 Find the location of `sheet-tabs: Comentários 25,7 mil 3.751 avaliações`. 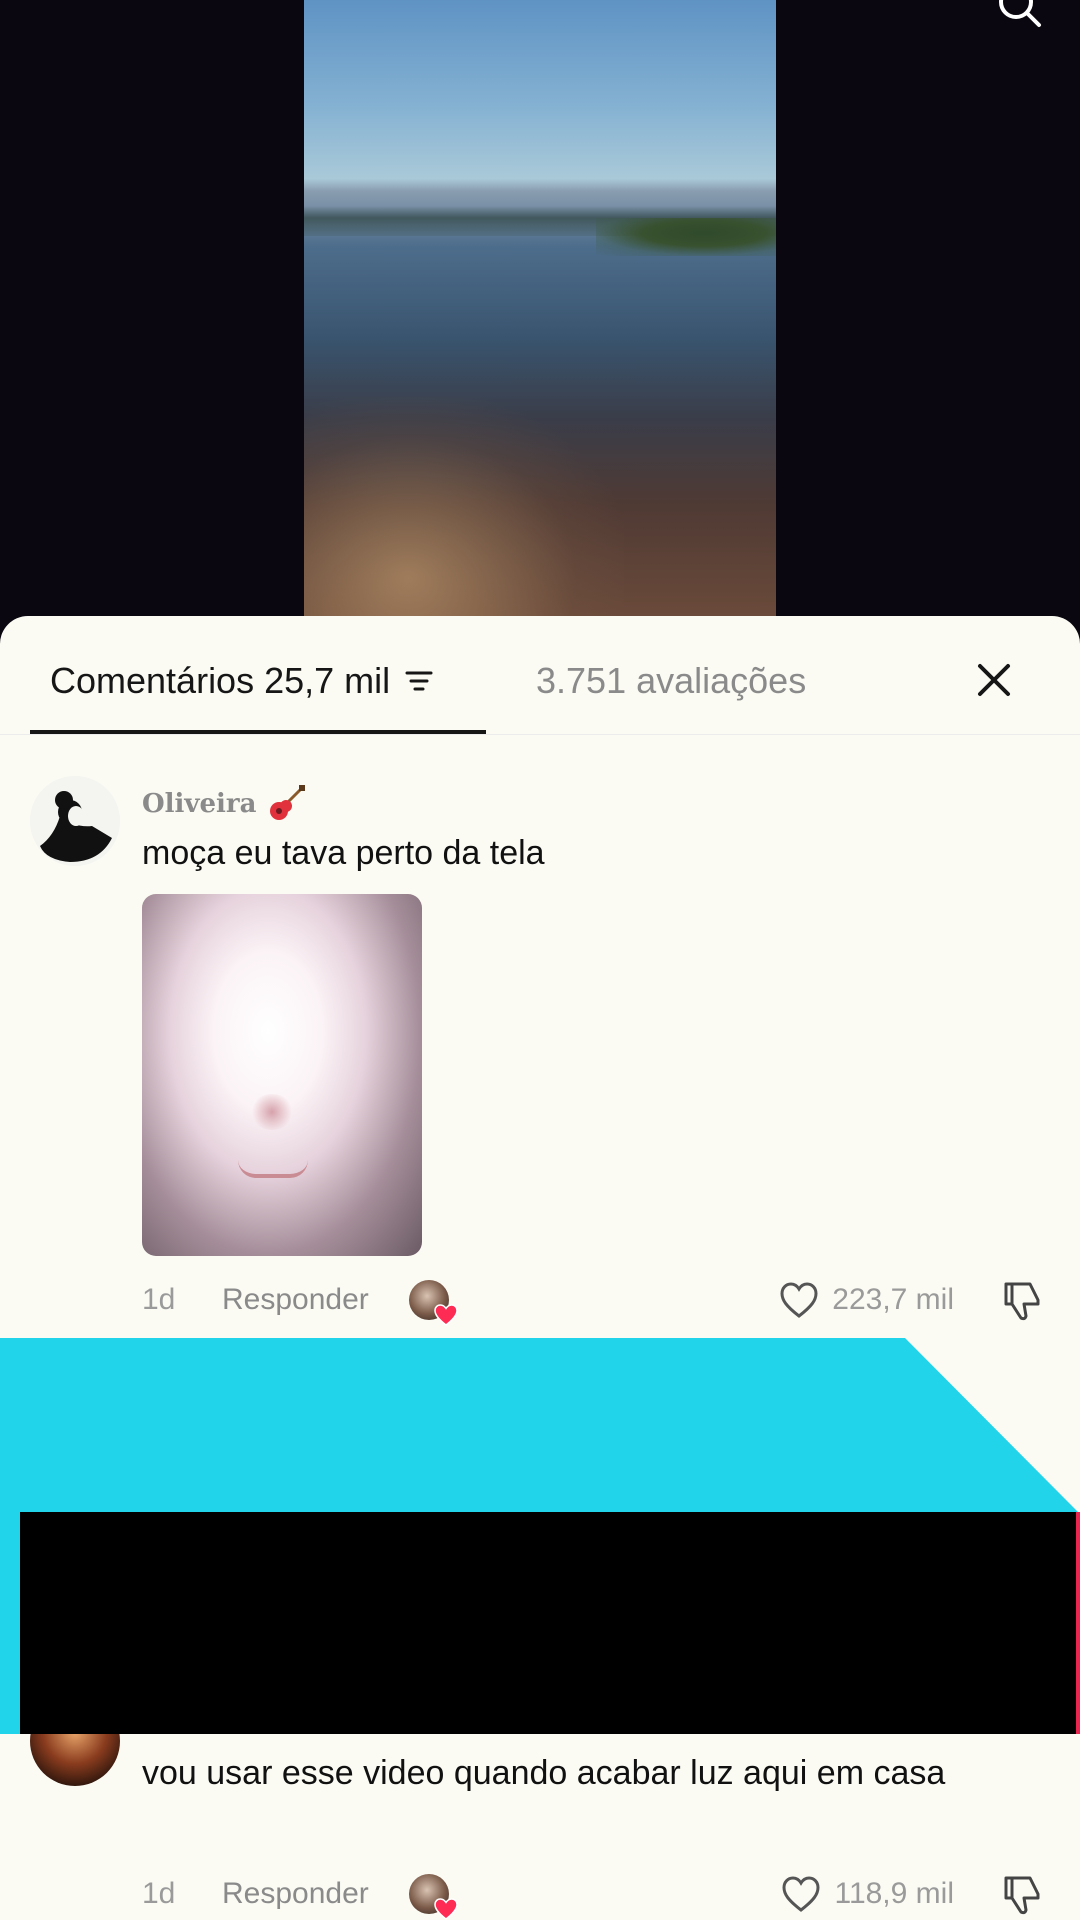

sheet-tabs: Comentários 25,7 mil 3.751 avaliações is located at coordinates (540, 676).